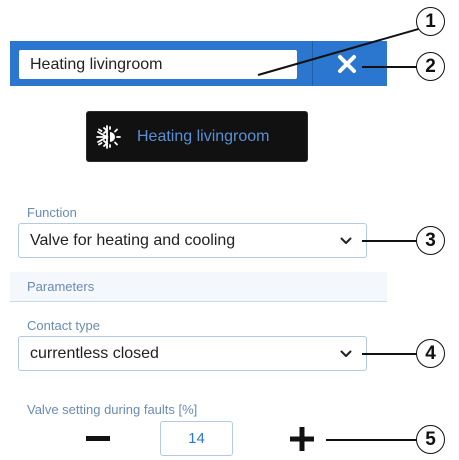 The image size is (459, 460). I want to click on section-rule-bottom, so click(198, 301).